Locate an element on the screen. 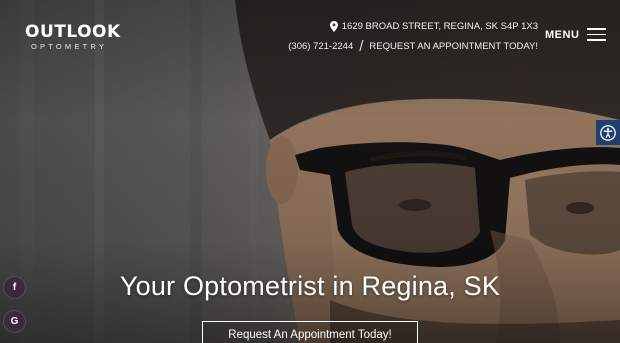  google-icon: G is located at coordinates (14, 321).